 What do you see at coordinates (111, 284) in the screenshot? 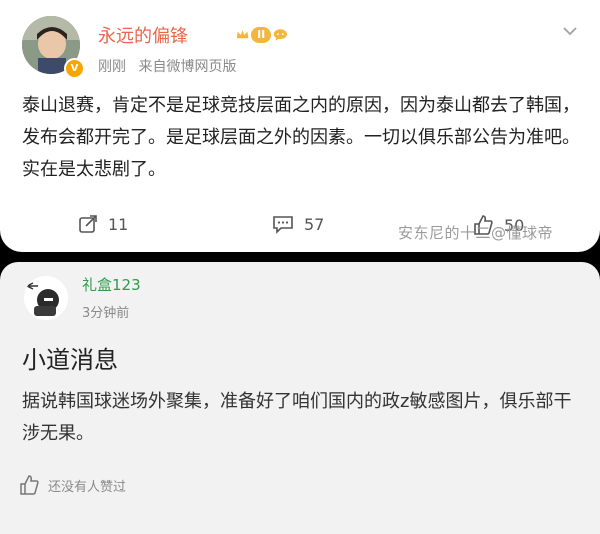
I see `commenter-name: 礼盒123` at bounding box center [111, 284].